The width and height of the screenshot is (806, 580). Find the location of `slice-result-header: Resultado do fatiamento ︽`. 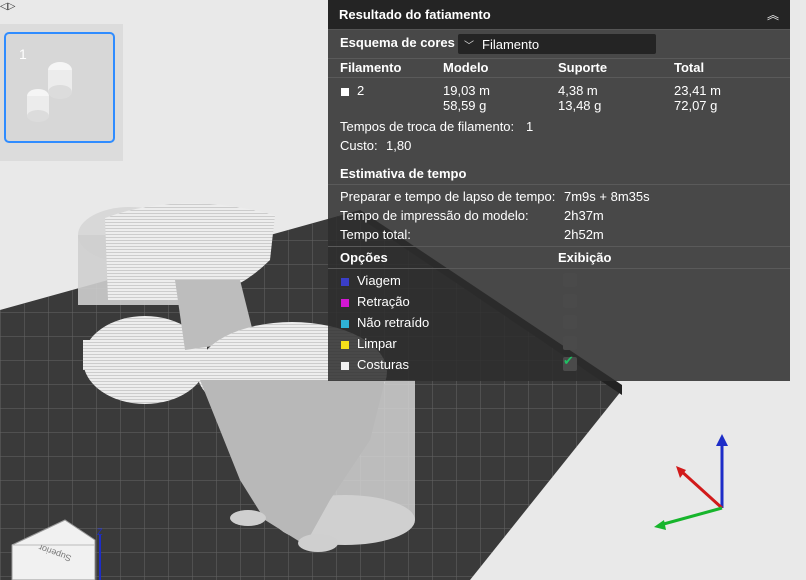

slice-result-header: Resultado do fatiamento ︽ is located at coordinates (559, 15).